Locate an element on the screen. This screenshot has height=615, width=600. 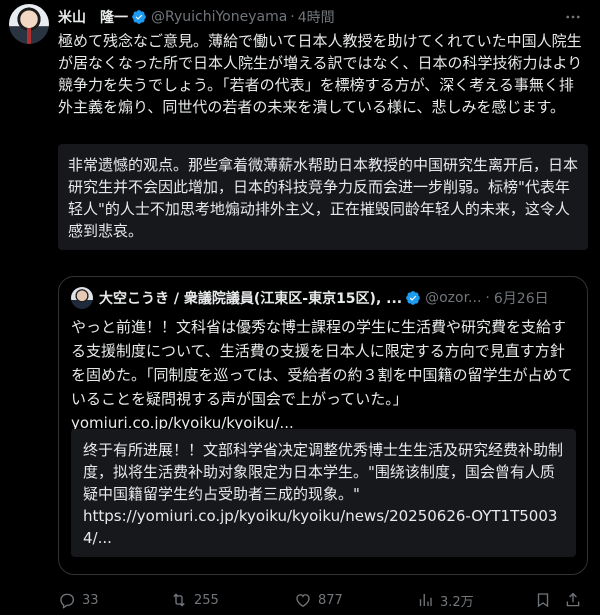
views-count: 3.2万 is located at coordinates (457, 602).